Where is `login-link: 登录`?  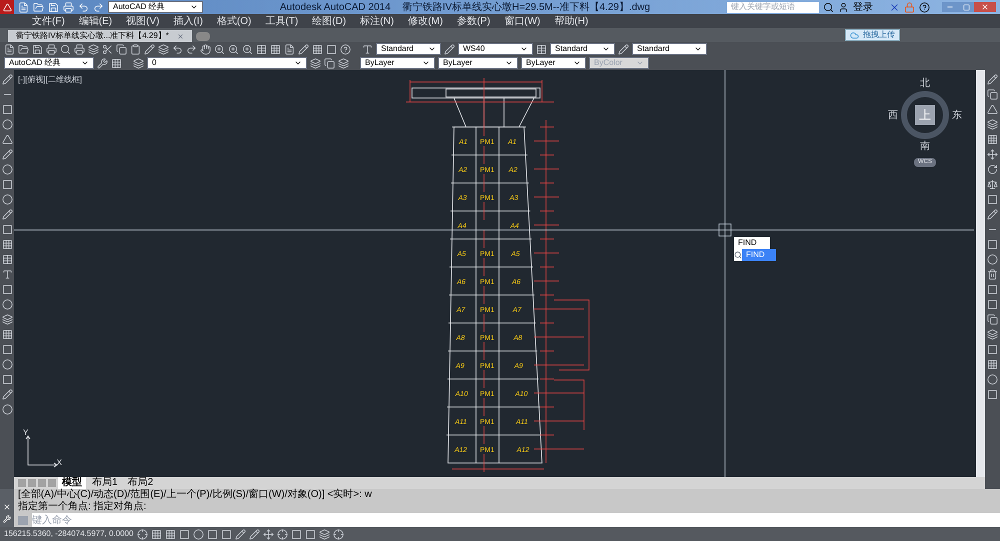
login-link: 登录 is located at coordinates (863, 7).